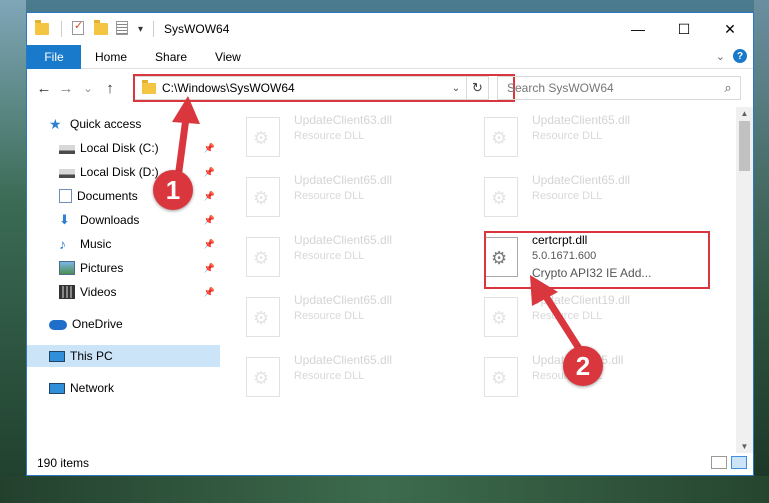 Image resolution: width=769 pixels, height=503 pixels. I want to click on view-toggle, so click(729, 462).